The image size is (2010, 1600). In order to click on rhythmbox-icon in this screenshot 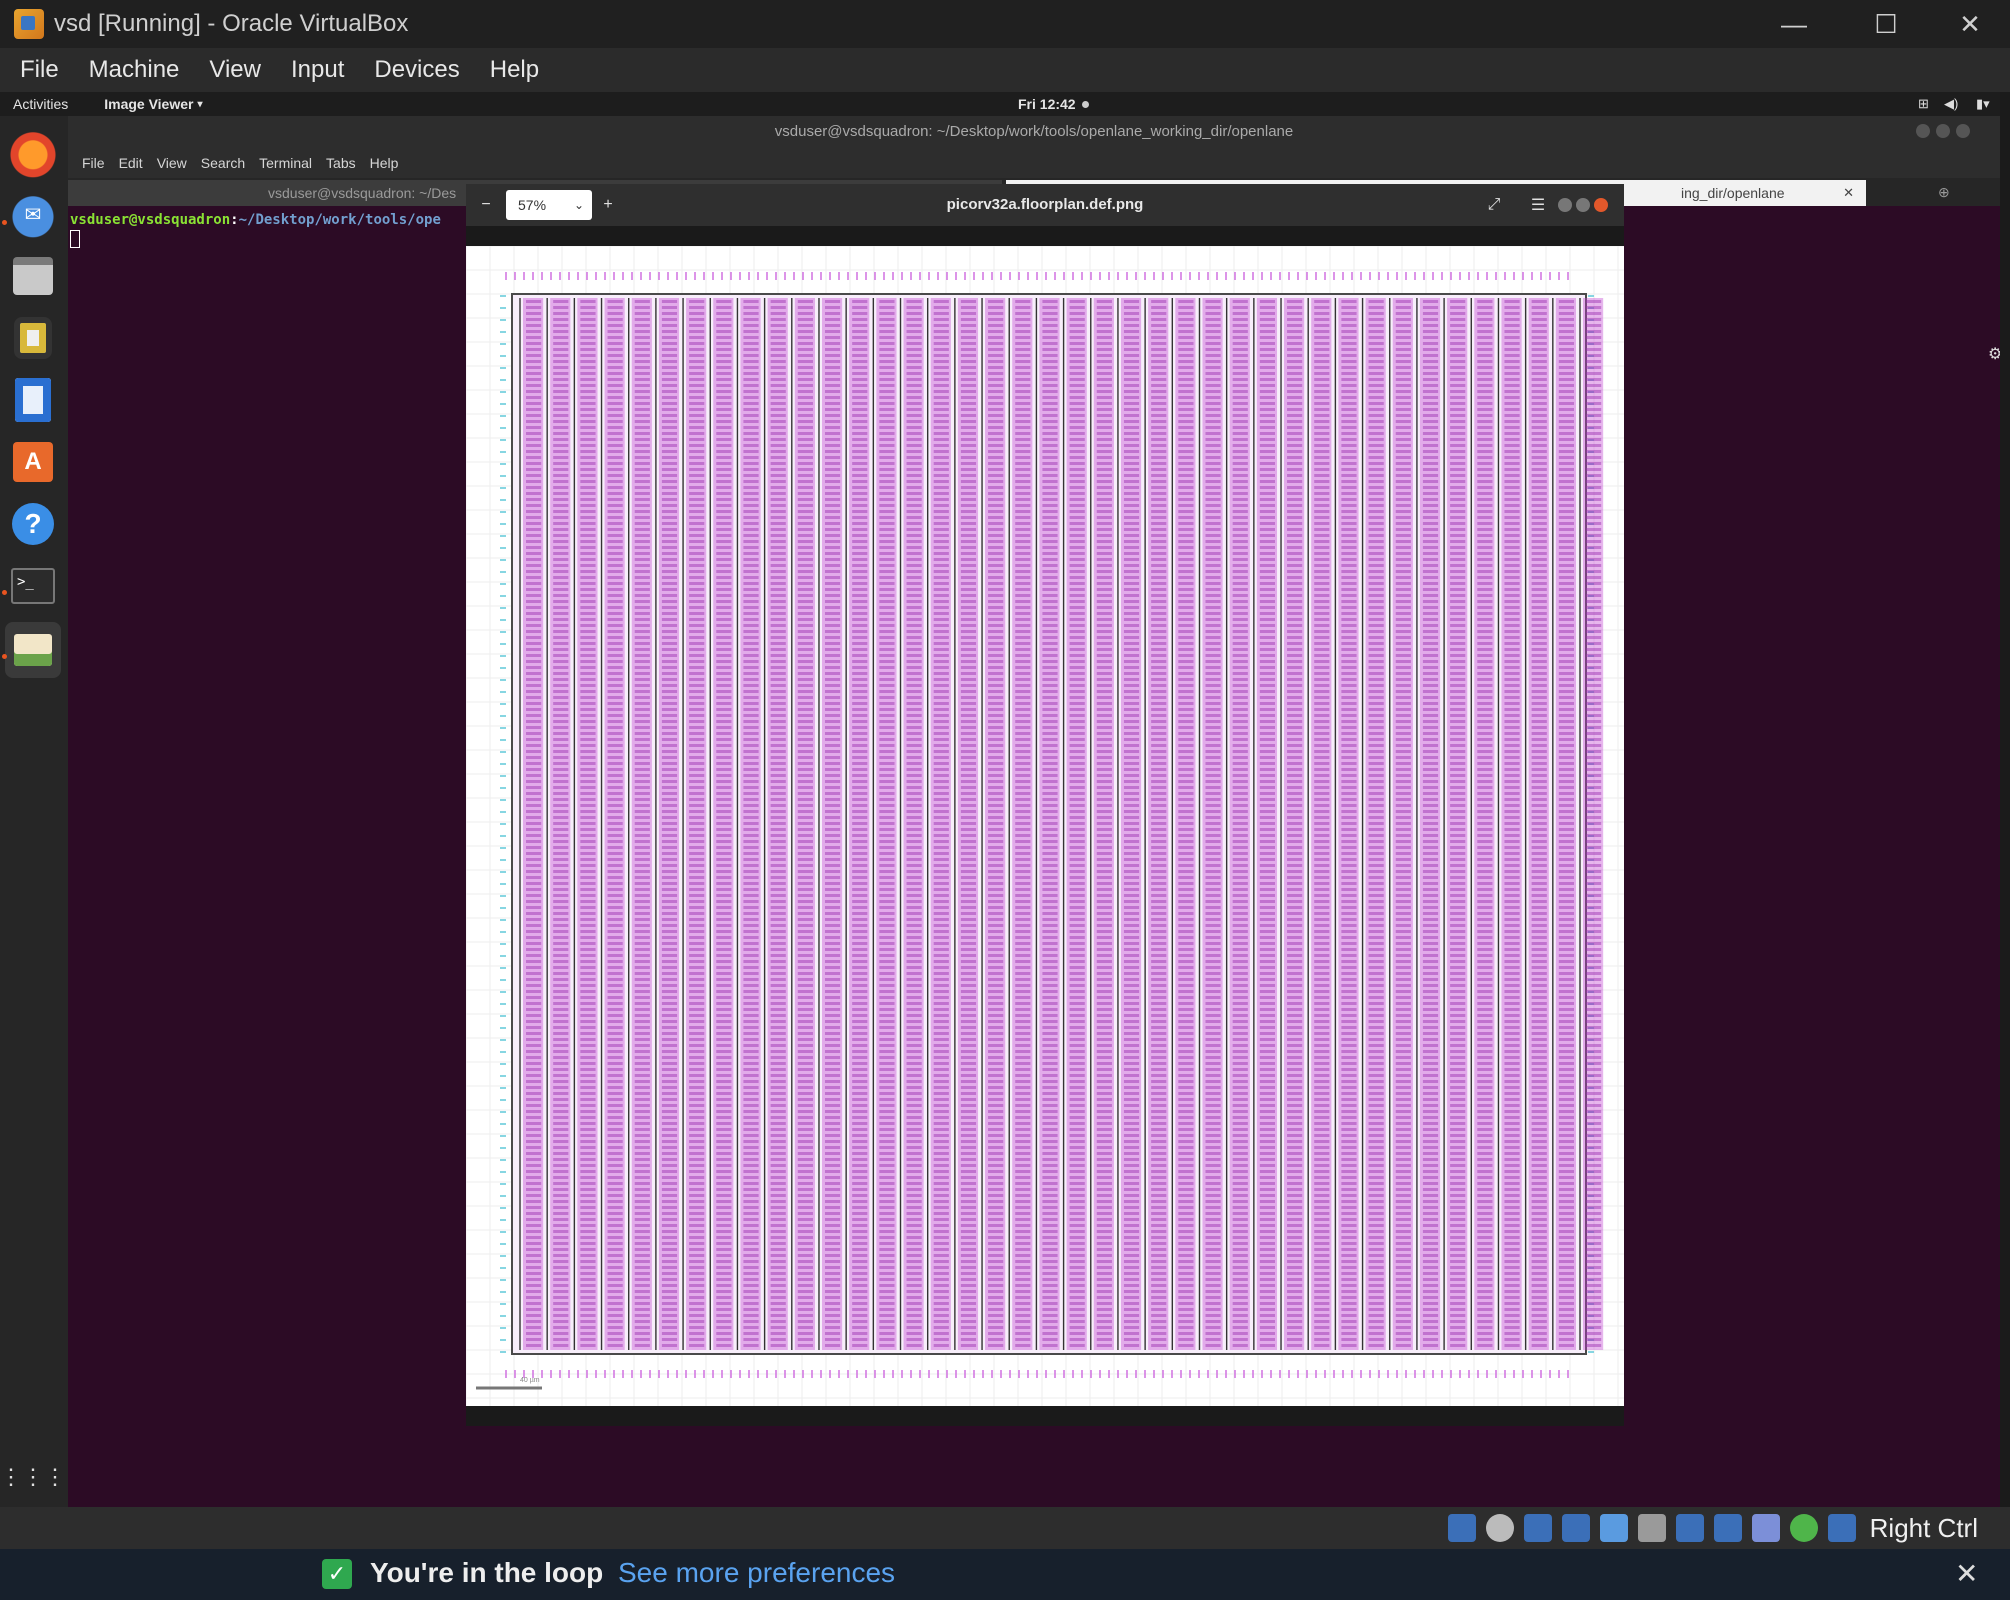, I will do `click(33, 338)`.